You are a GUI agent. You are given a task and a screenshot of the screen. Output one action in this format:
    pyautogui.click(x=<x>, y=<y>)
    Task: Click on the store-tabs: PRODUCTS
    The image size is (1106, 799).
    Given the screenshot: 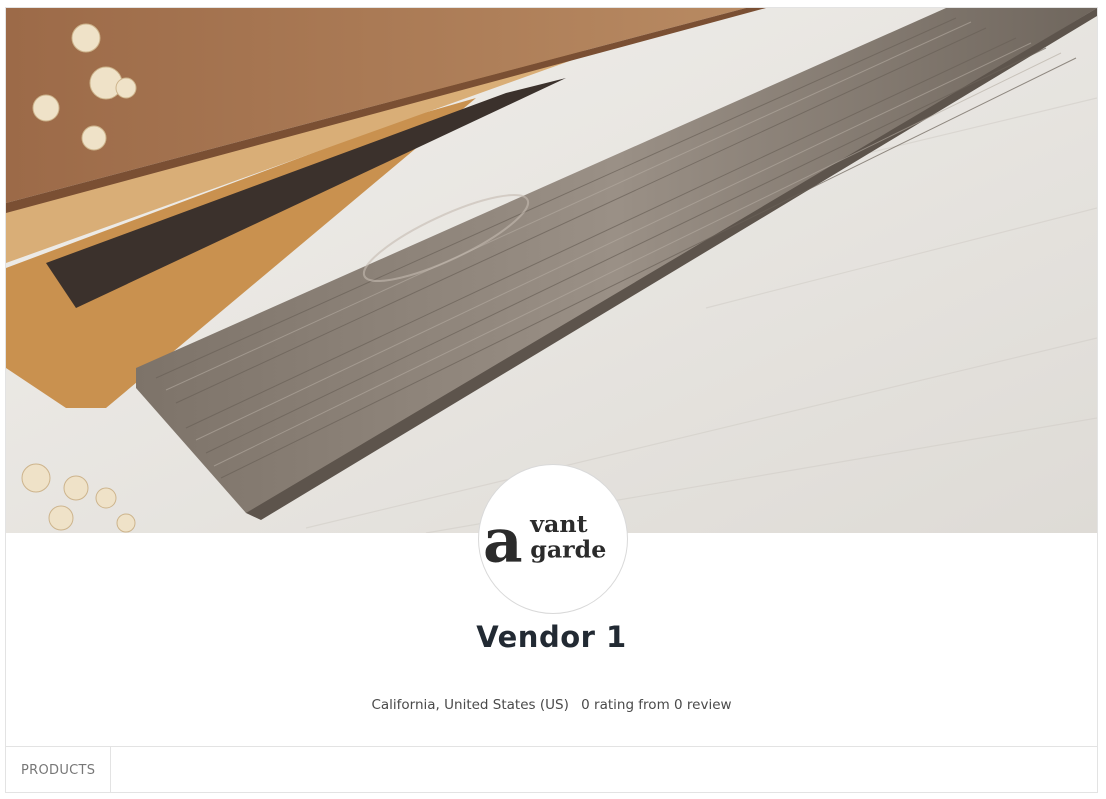 What is the action you would take?
    pyautogui.click(x=551, y=769)
    